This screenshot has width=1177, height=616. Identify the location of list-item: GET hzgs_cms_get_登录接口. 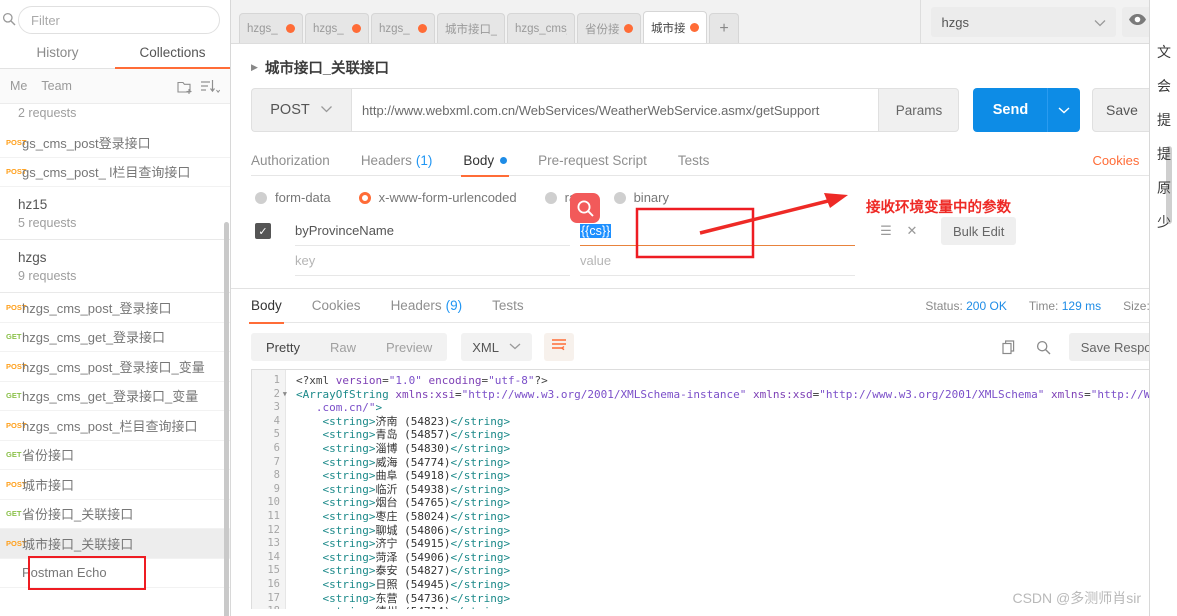
(115, 337).